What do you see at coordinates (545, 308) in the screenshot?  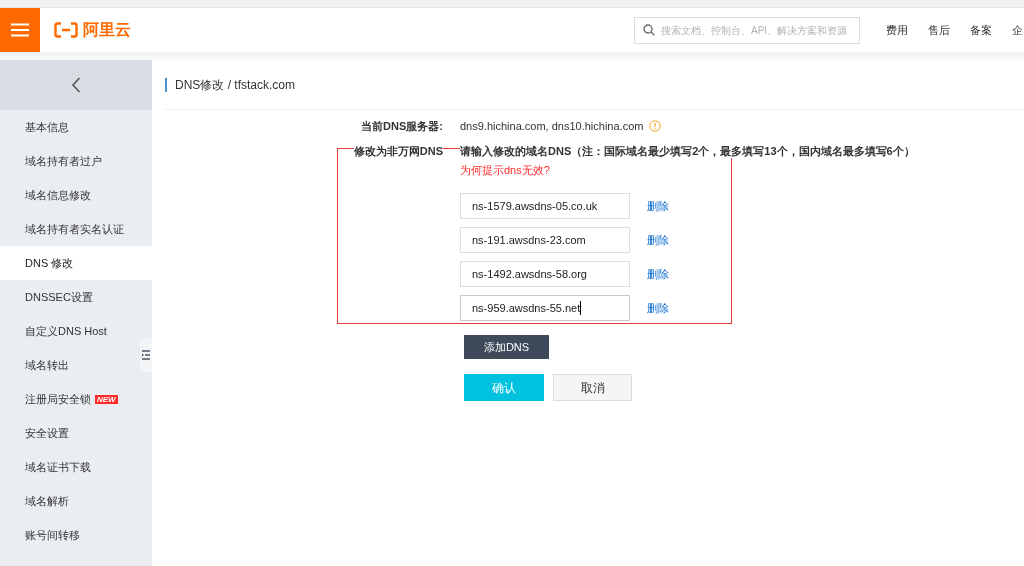 I see `dns-input: ns-959.awsdns-55.net` at bounding box center [545, 308].